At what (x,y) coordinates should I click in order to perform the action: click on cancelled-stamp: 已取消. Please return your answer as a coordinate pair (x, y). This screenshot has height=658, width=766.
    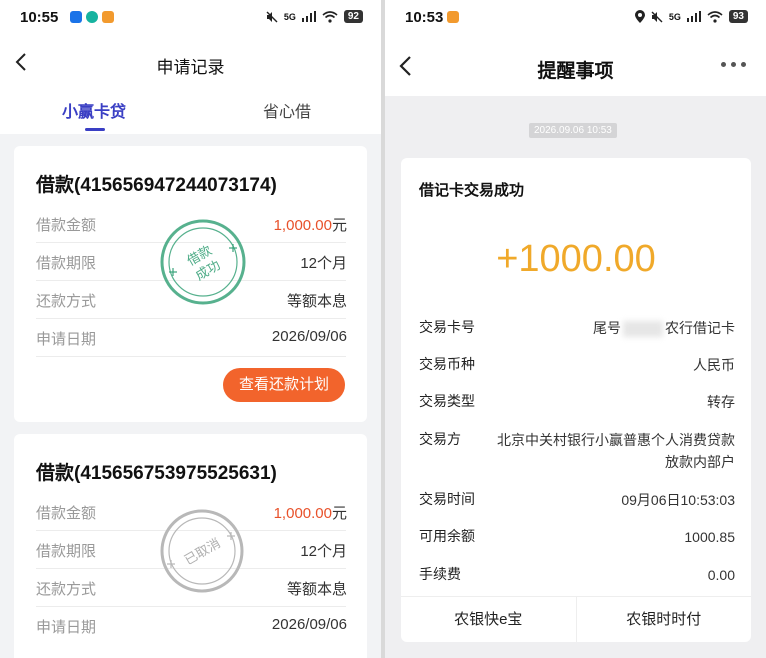
    Looking at the image, I should click on (202, 551).